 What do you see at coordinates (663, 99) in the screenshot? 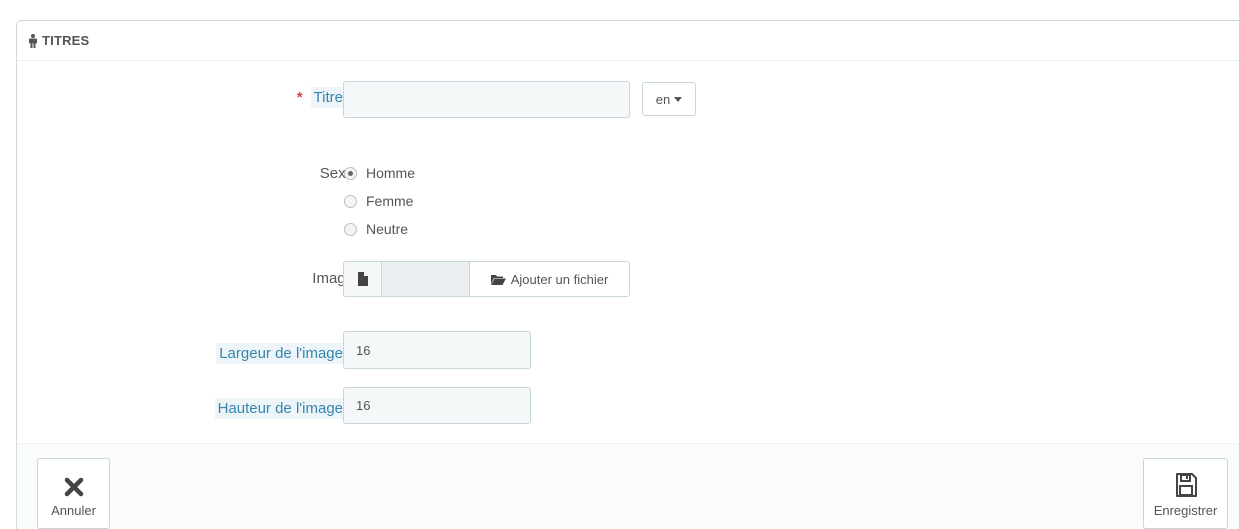
I see `language-value: en` at bounding box center [663, 99].